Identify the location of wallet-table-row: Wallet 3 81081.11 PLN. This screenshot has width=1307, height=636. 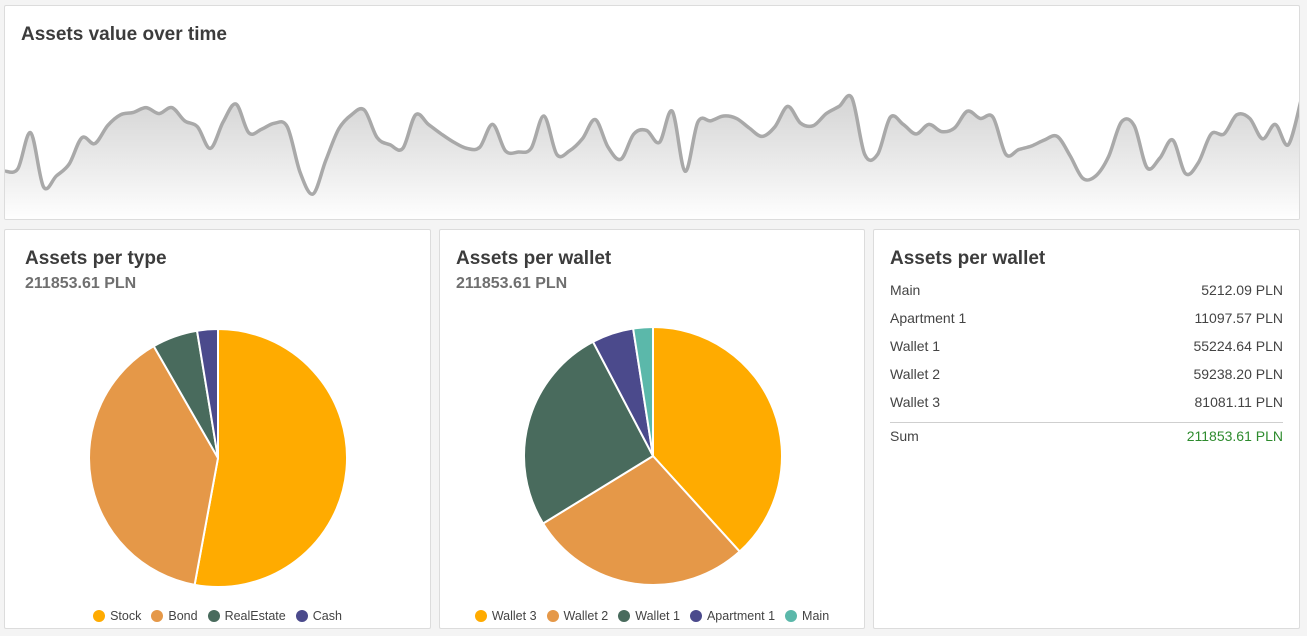
(1086, 402).